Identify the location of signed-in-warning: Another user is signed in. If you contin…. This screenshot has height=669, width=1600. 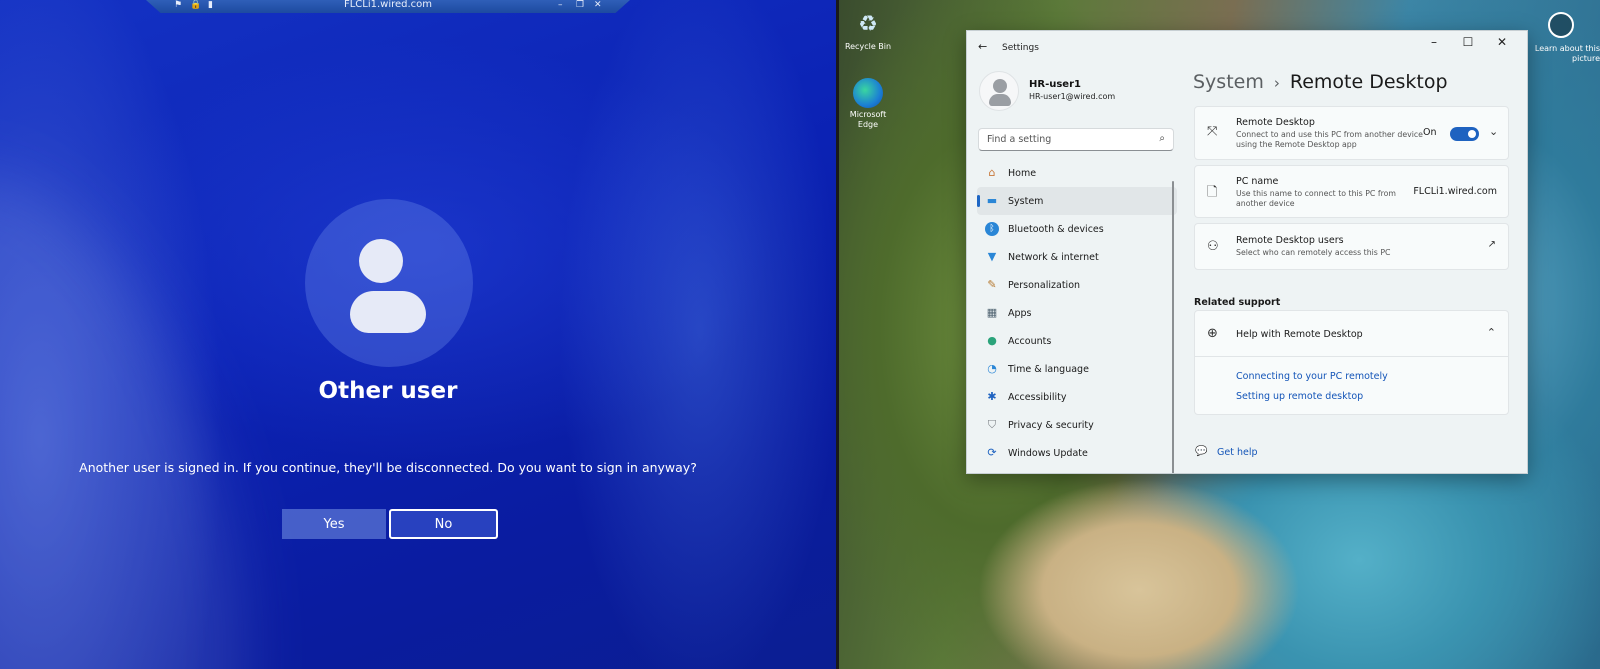
(388, 467).